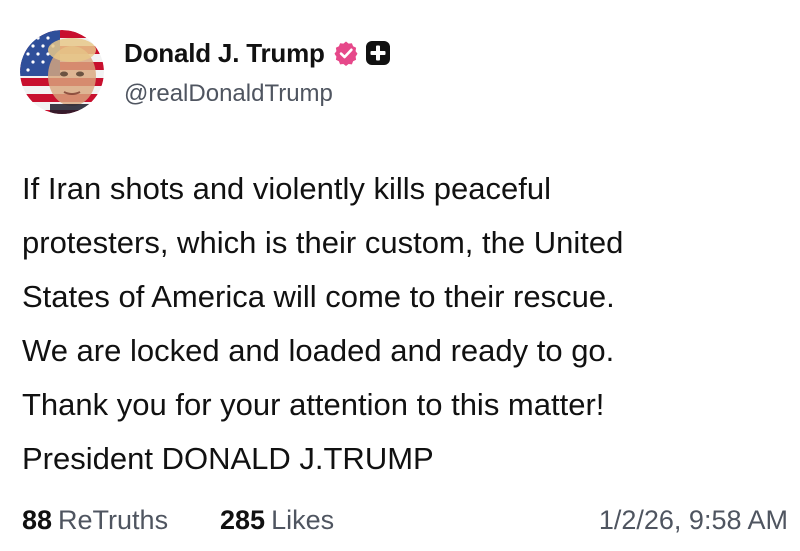 This screenshot has height=551, width=800. I want to click on post-timestamp: 1/2/26, 9:58 AM, so click(693, 520).